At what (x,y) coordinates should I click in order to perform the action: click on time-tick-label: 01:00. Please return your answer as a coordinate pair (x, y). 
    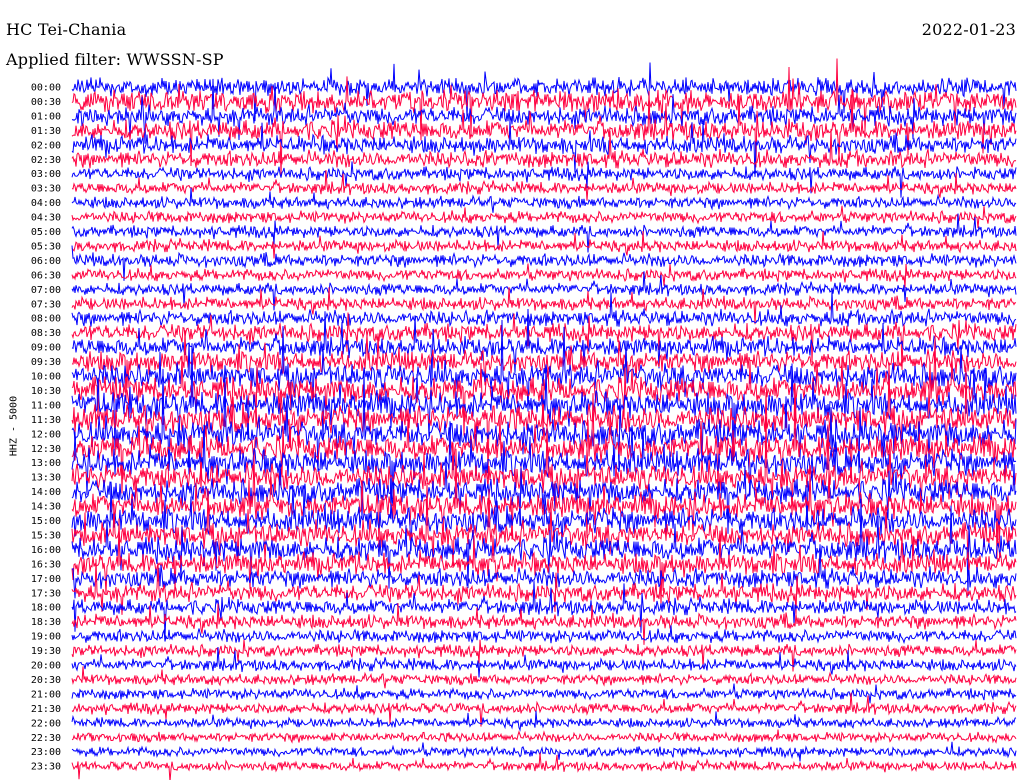
    Looking at the image, I should click on (46, 116).